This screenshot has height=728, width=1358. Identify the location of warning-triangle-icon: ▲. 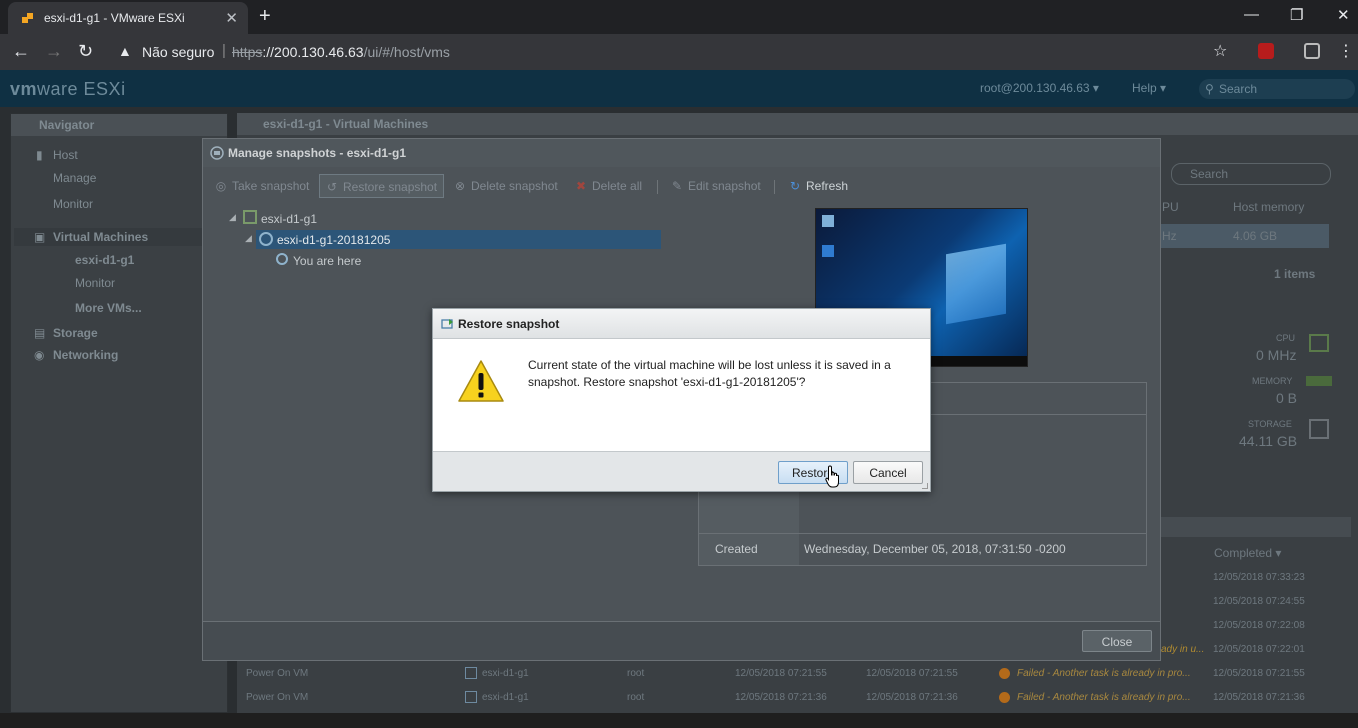
(125, 51).